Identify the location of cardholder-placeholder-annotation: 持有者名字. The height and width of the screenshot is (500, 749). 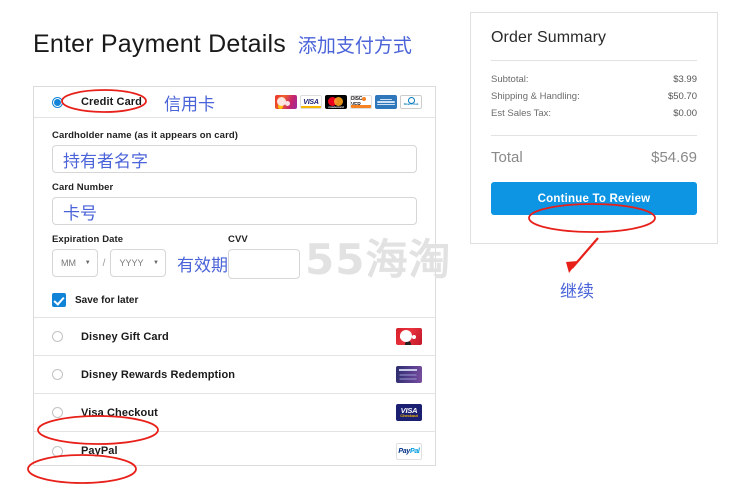
(105, 161).